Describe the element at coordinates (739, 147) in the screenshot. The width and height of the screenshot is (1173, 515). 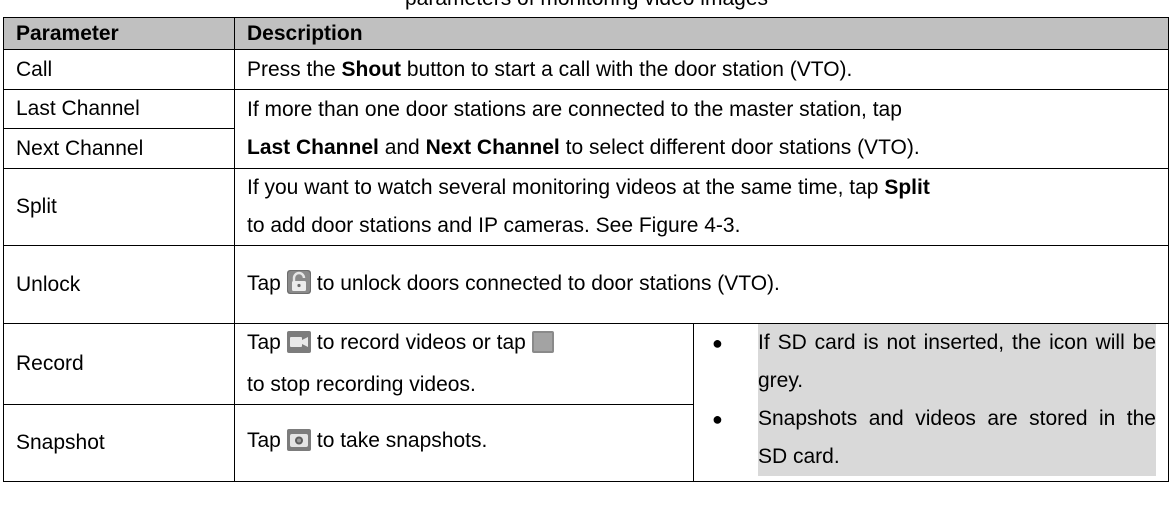
I see `desc-text: to select different door stations (VTO).` at that location.